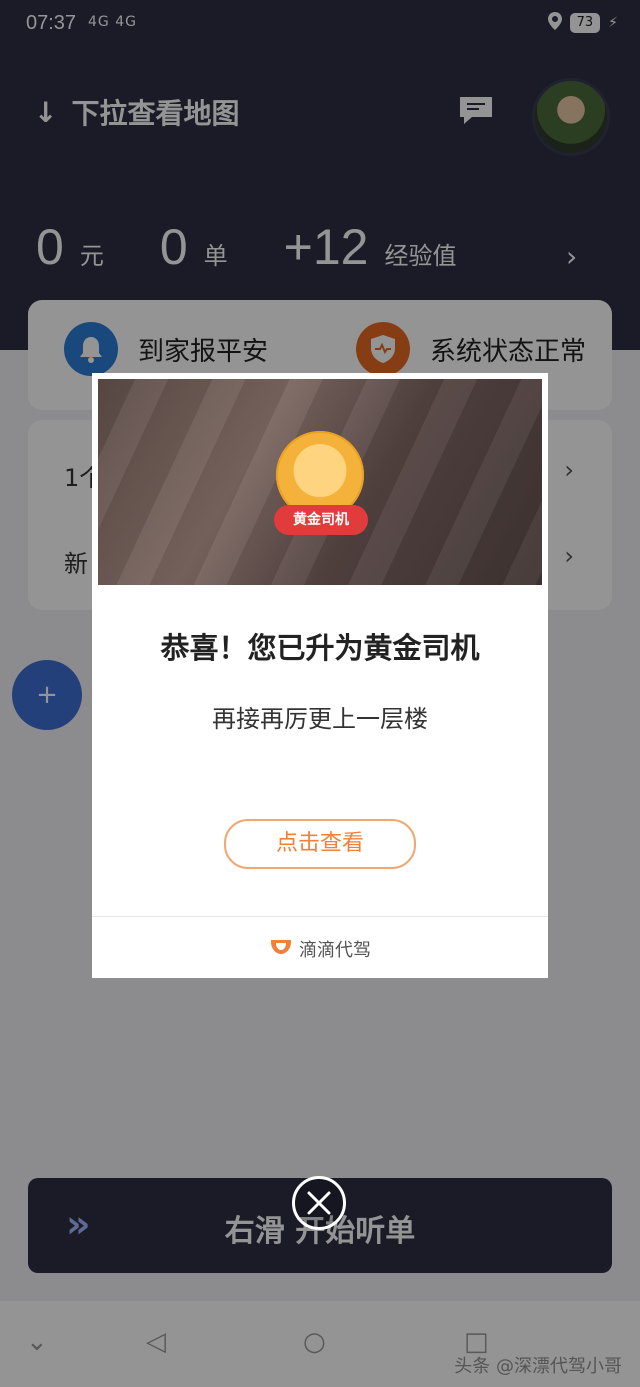 Image resolution: width=640 pixels, height=1387 pixels. I want to click on dialog-subtitle: 再接再厉更上一层楼, so click(320, 719).